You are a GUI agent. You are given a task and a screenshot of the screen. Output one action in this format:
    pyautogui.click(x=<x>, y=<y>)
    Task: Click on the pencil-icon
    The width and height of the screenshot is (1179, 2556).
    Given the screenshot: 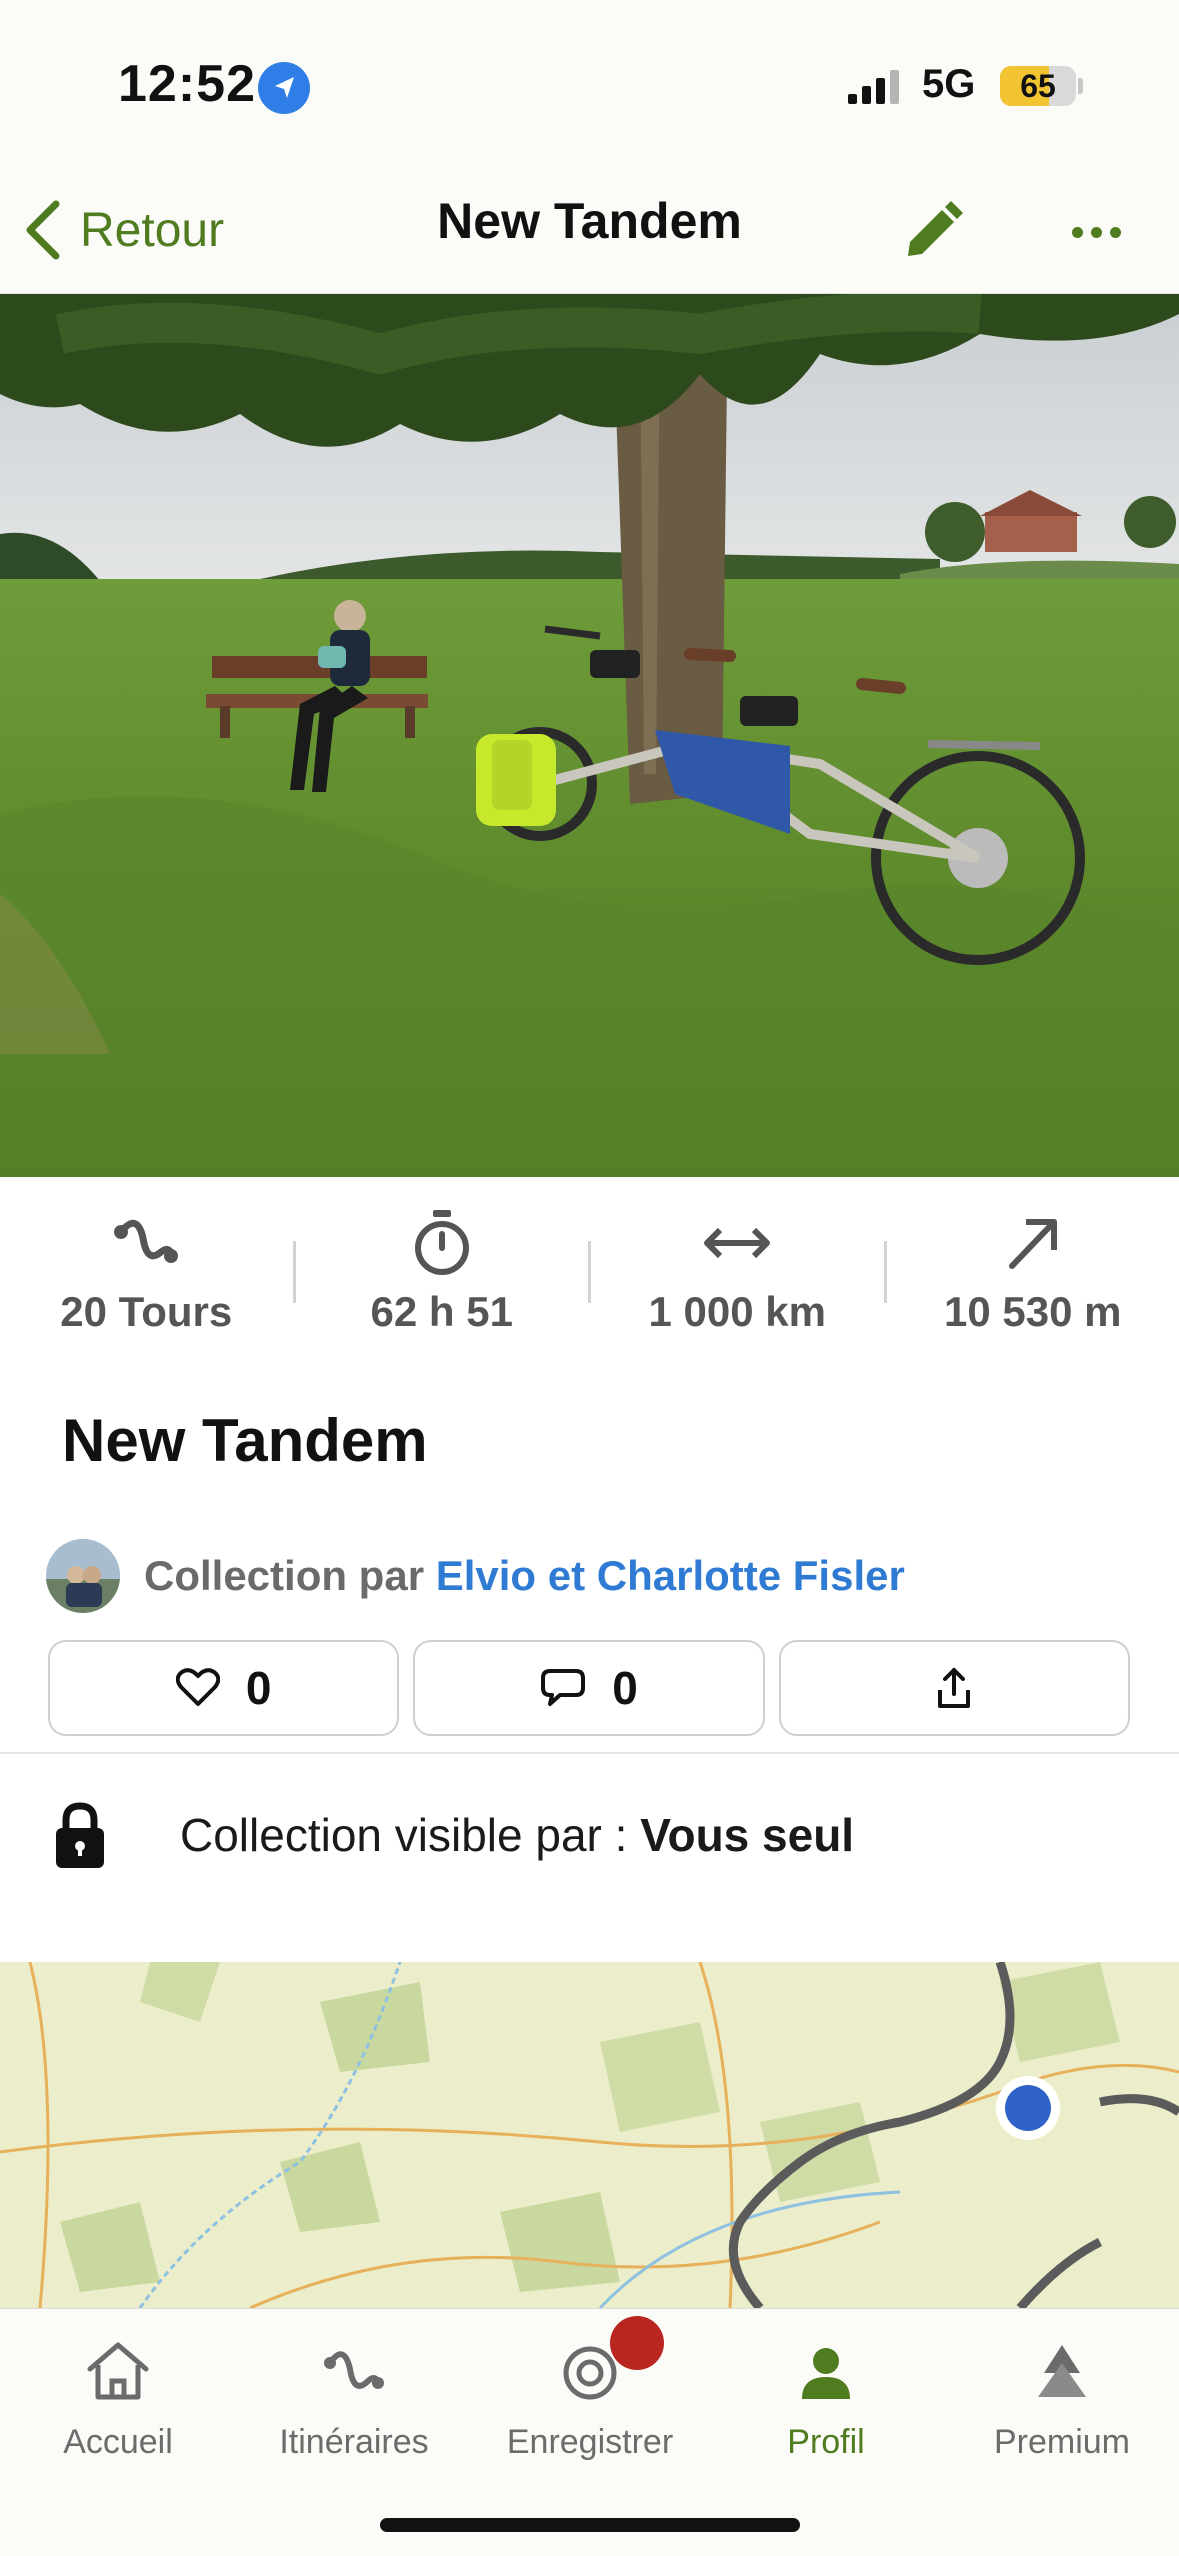 What is the action you would take?
    pyautogui.click(x=932, y=232)
    